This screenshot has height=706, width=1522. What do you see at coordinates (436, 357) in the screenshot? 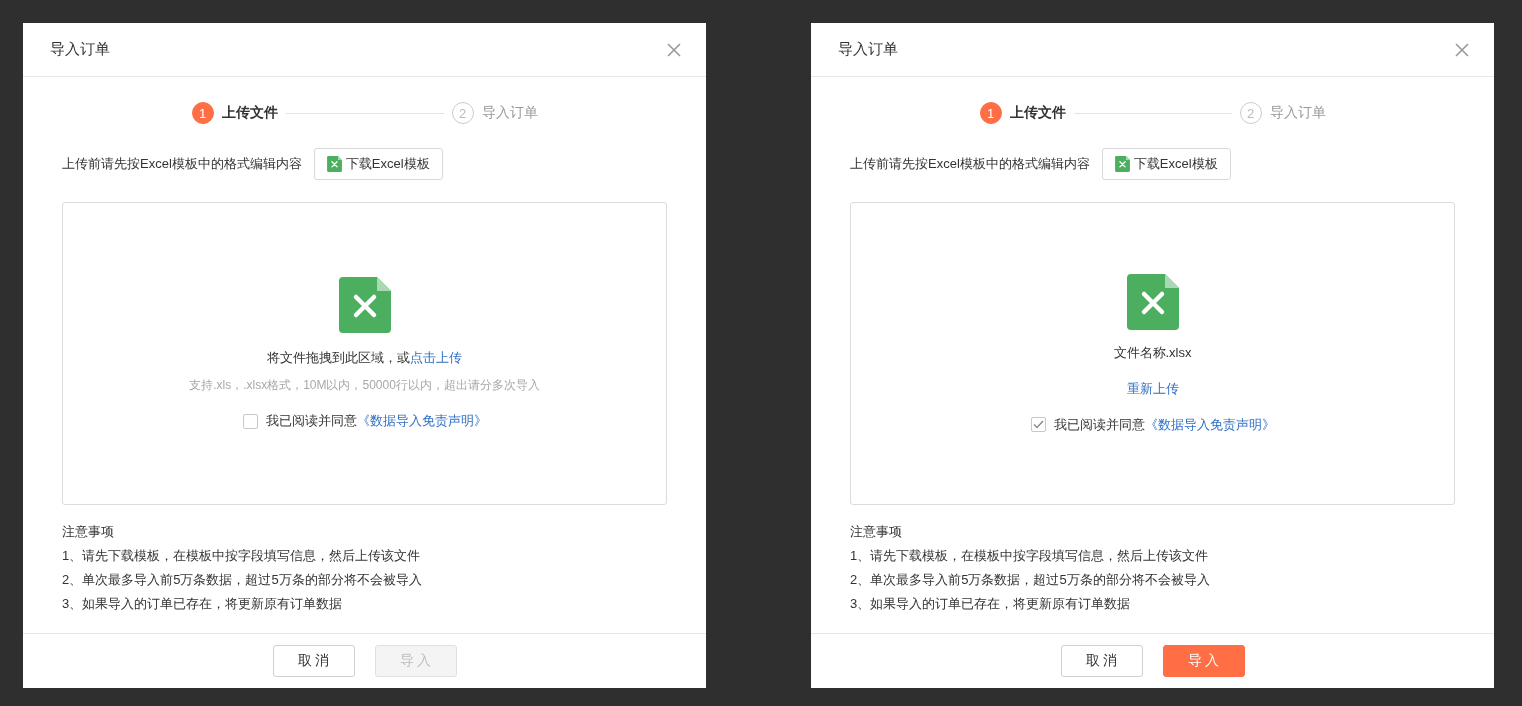
I see `click-upload-link: 点击上传` at bounding box center [436, 357].